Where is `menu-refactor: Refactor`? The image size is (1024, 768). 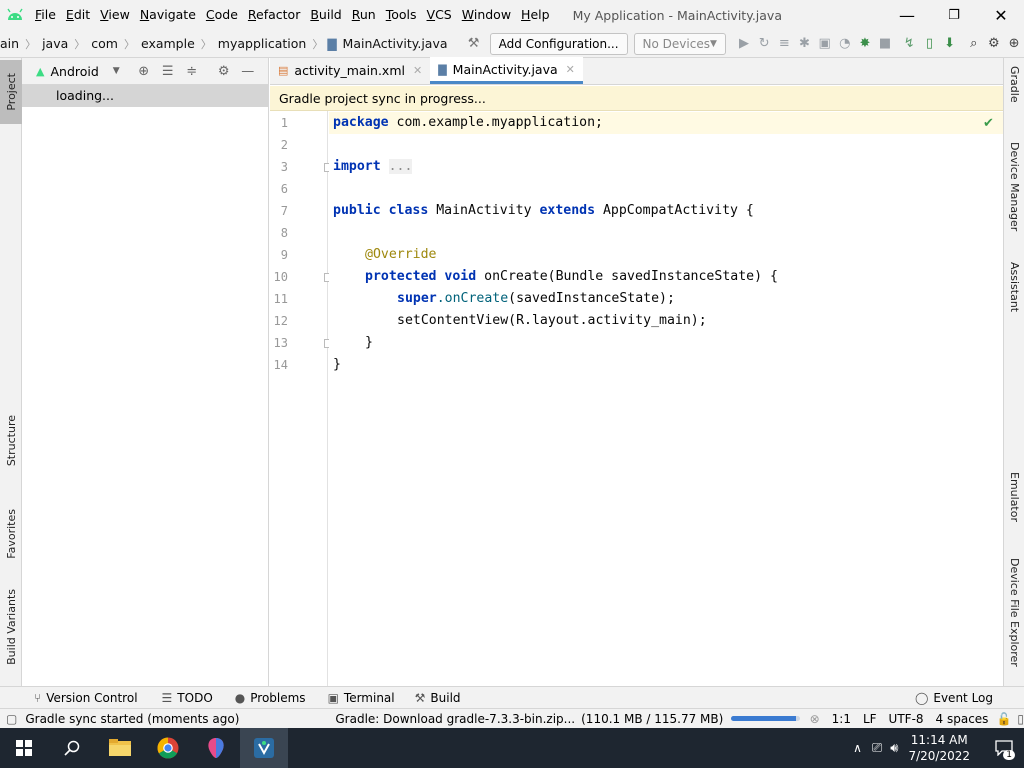 menu-refactor: Refactor is located at coordinates (274, 15).